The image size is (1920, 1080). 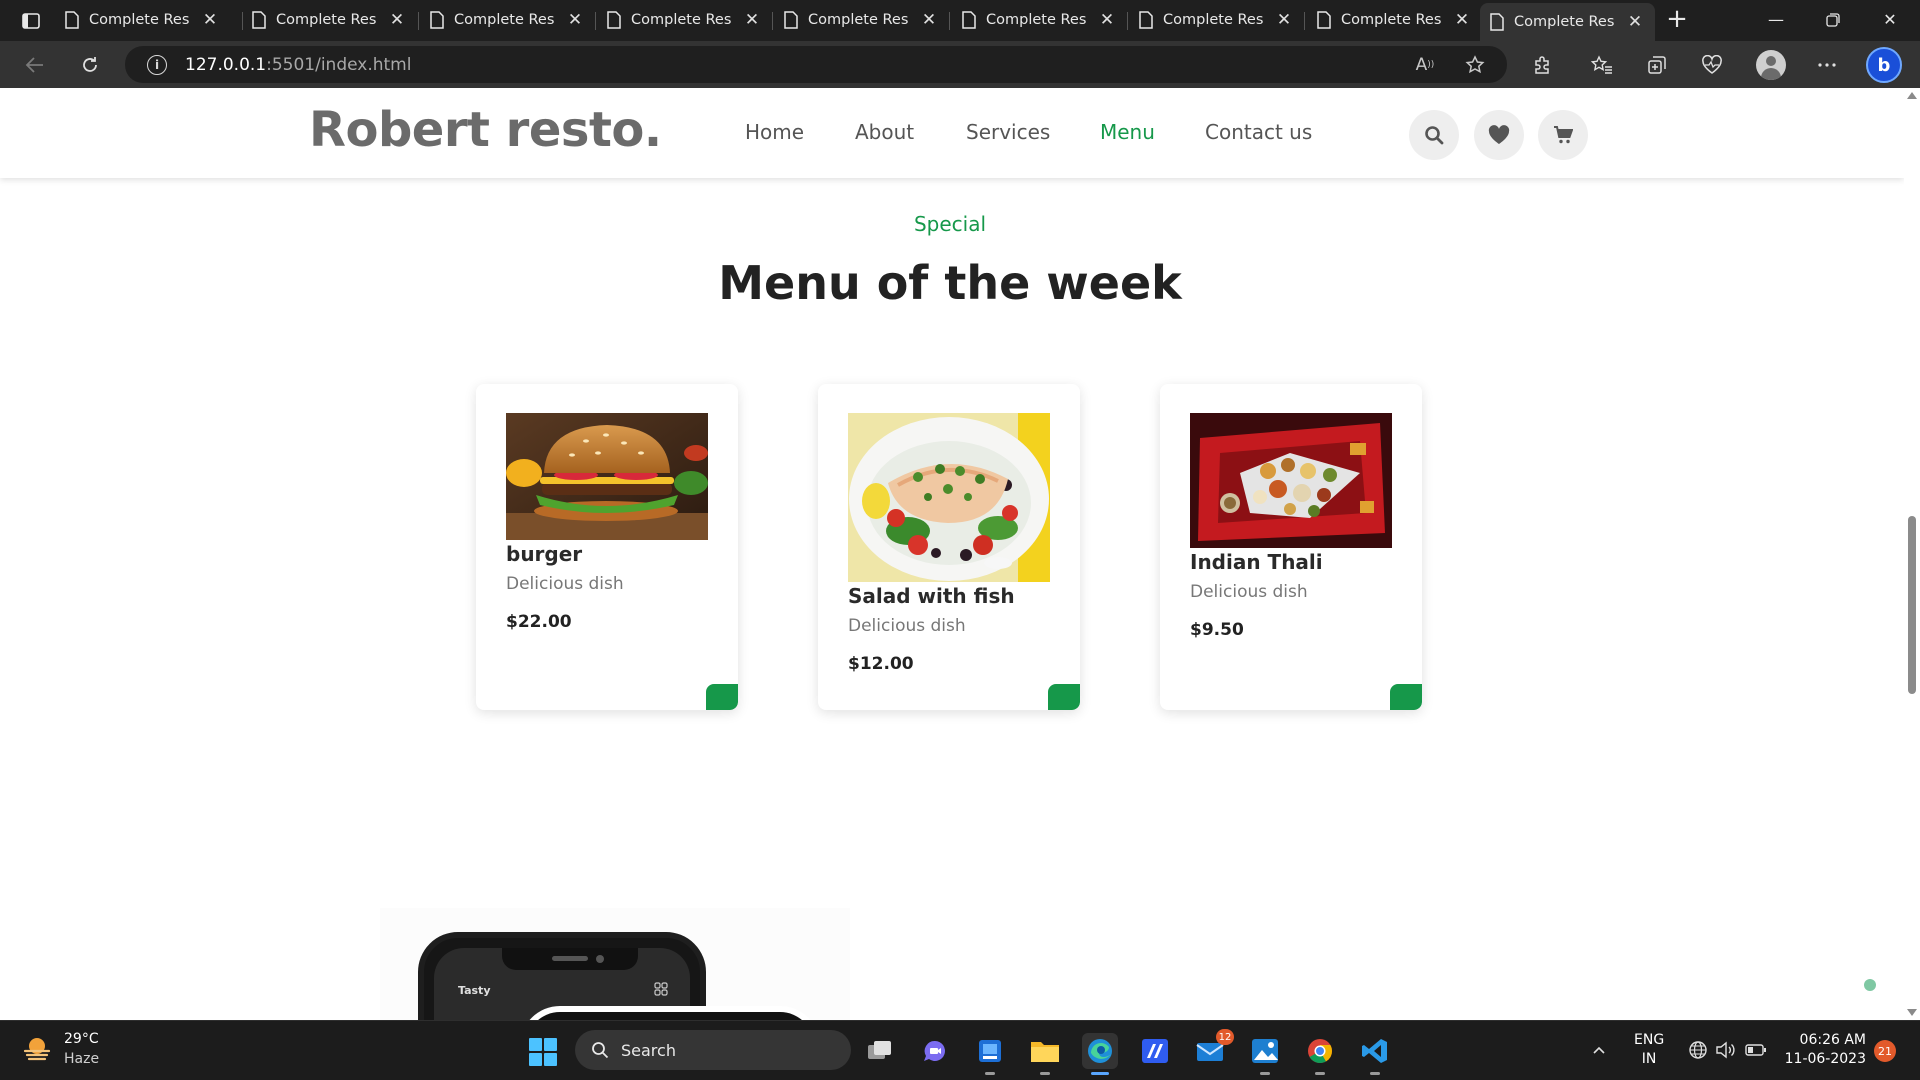 What do you see at coordinates (1265, 1054) in the screenshot?
I see `photos-app-icon` at bounding box center [1265, 1054].